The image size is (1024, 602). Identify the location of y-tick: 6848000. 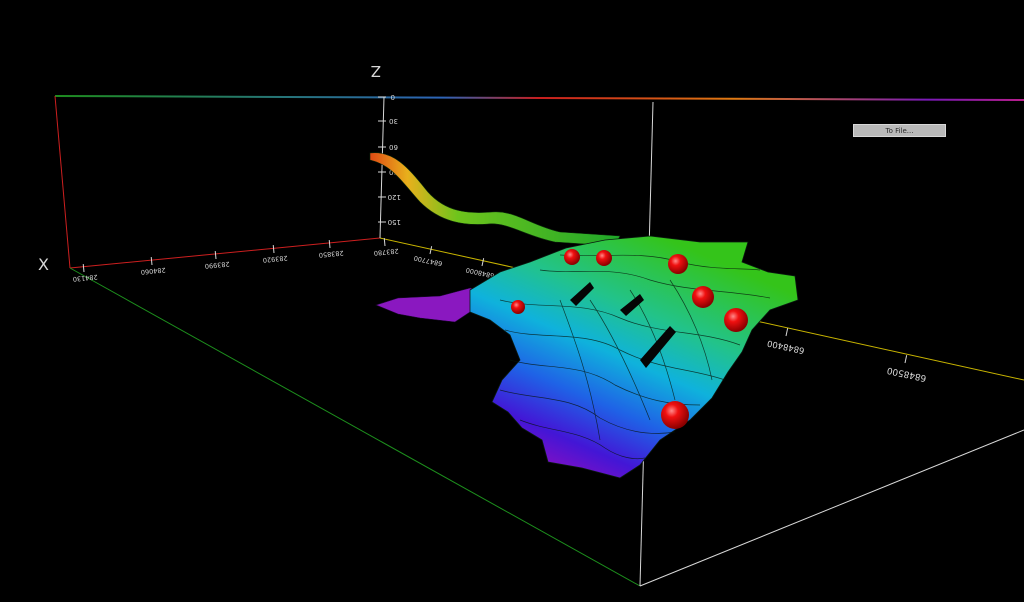
(480, 269).